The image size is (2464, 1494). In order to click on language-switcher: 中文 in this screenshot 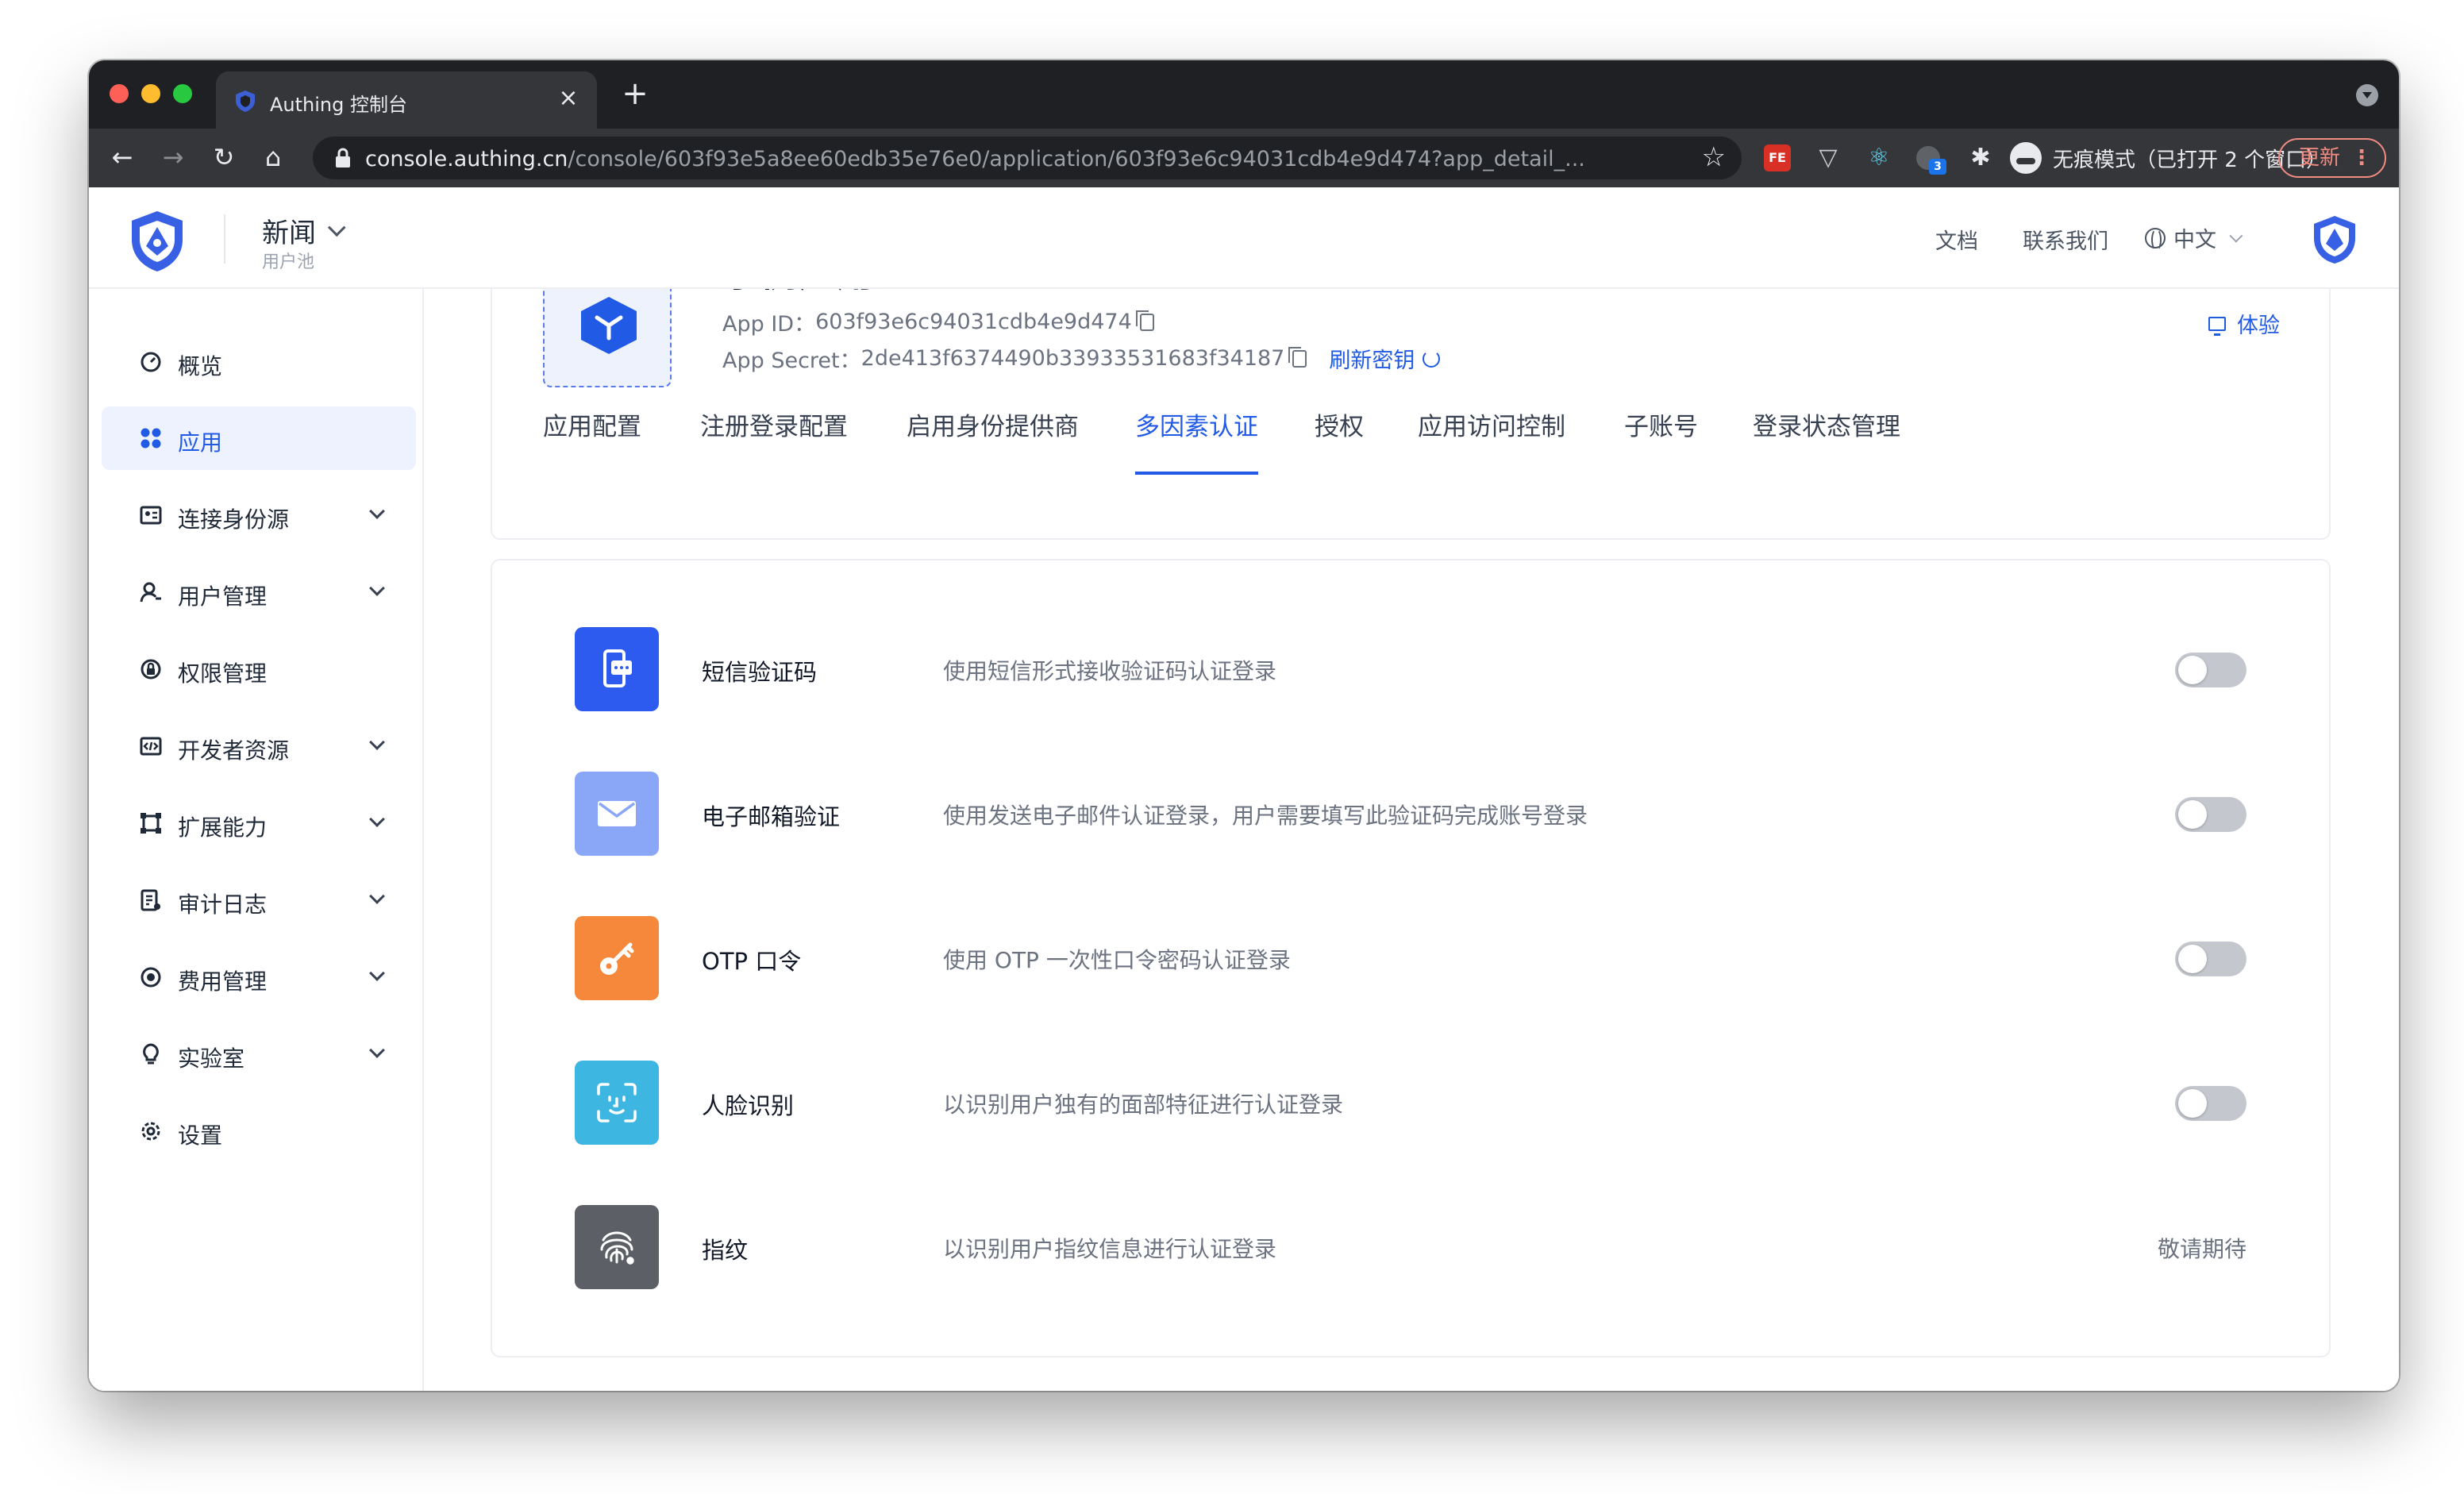, I will do `click(2194, 237)`.